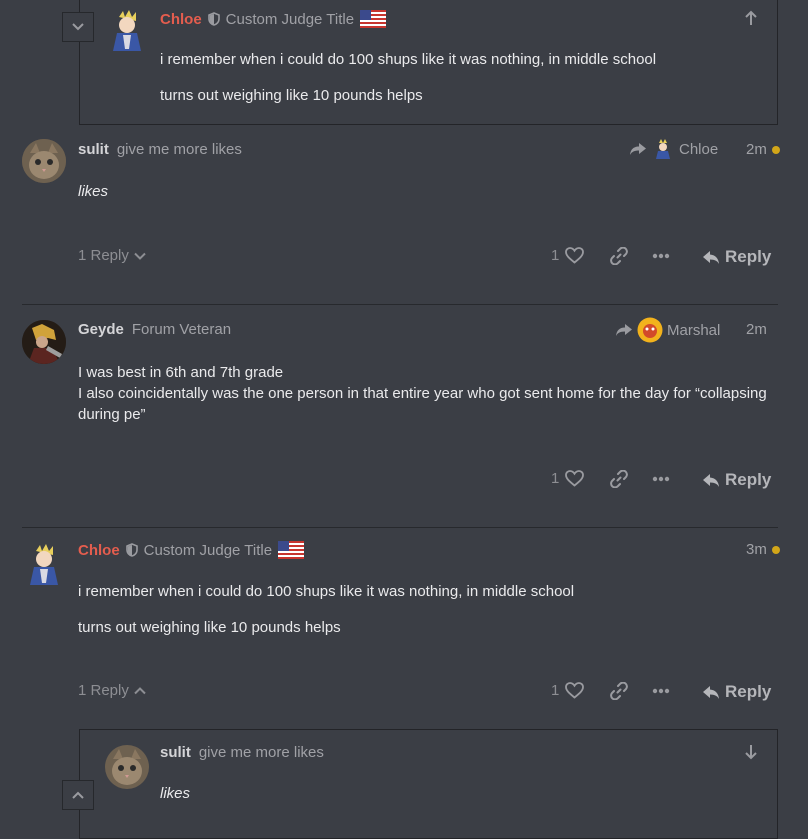 The height and width of the screenshot is (839, 808). What do you see at coordinates (751, 18) in the screenshot?
I see `scroll-up-arrow-icon` at bounding box center [751, 18].